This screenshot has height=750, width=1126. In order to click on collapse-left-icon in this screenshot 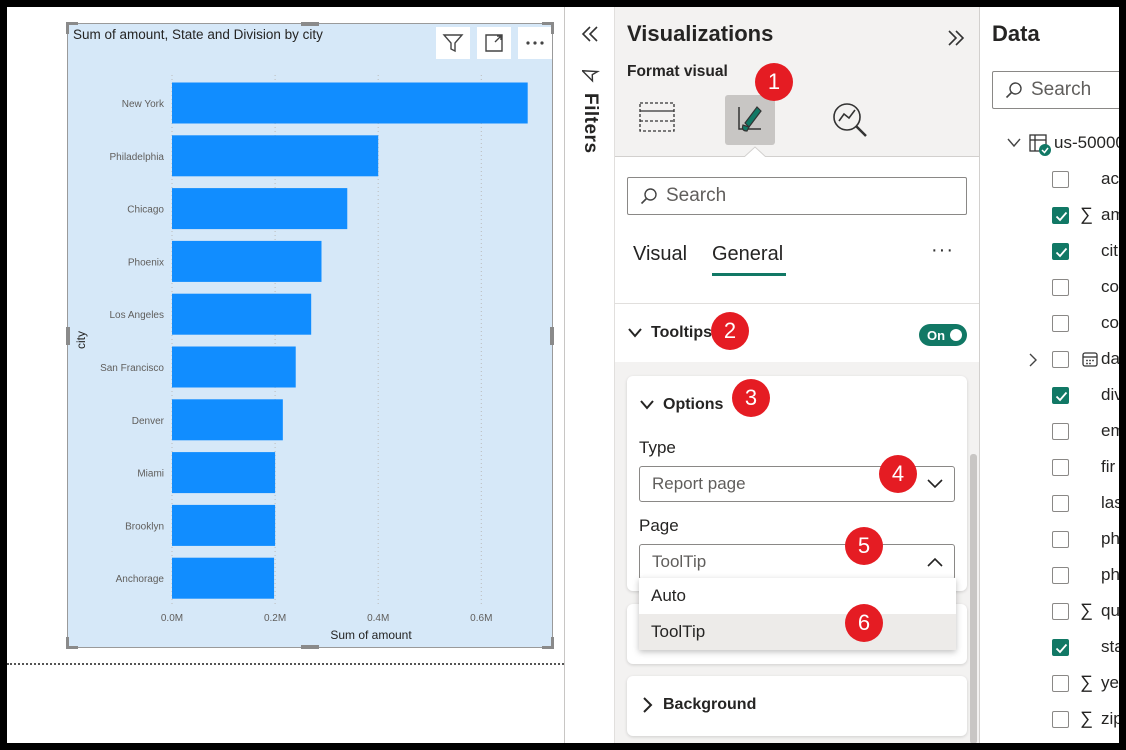, I will do `click(590, 34)`.